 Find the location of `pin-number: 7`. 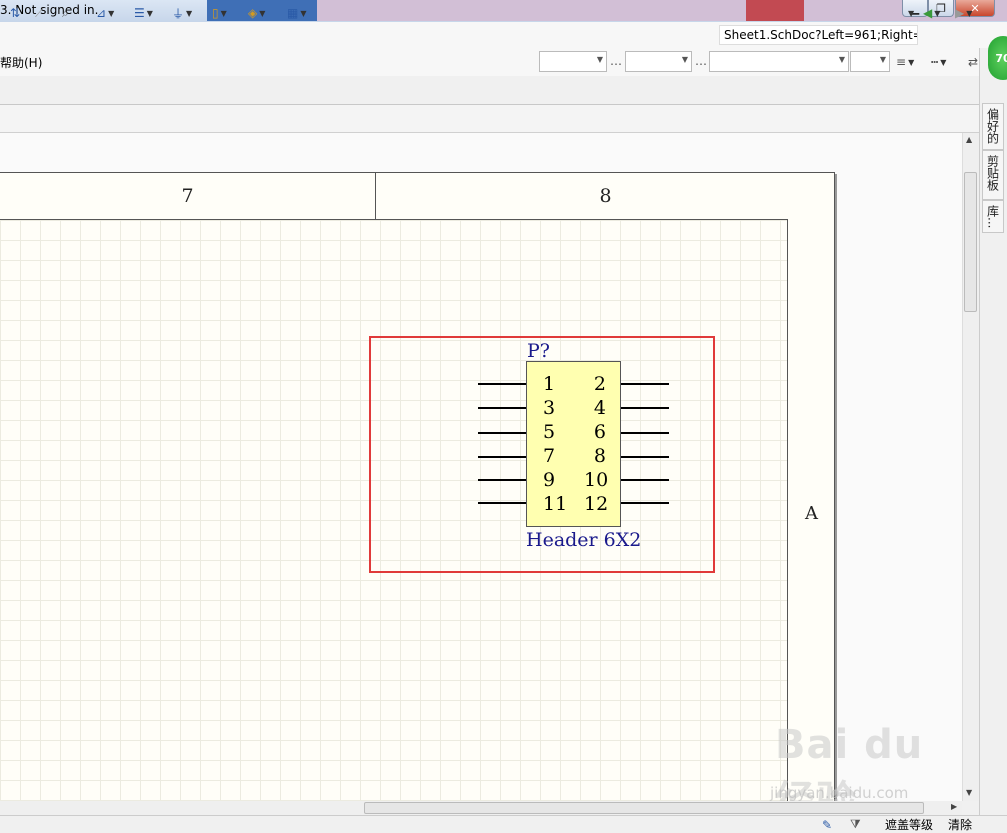

pin-number: 7 is located at coordinates (549, 456).